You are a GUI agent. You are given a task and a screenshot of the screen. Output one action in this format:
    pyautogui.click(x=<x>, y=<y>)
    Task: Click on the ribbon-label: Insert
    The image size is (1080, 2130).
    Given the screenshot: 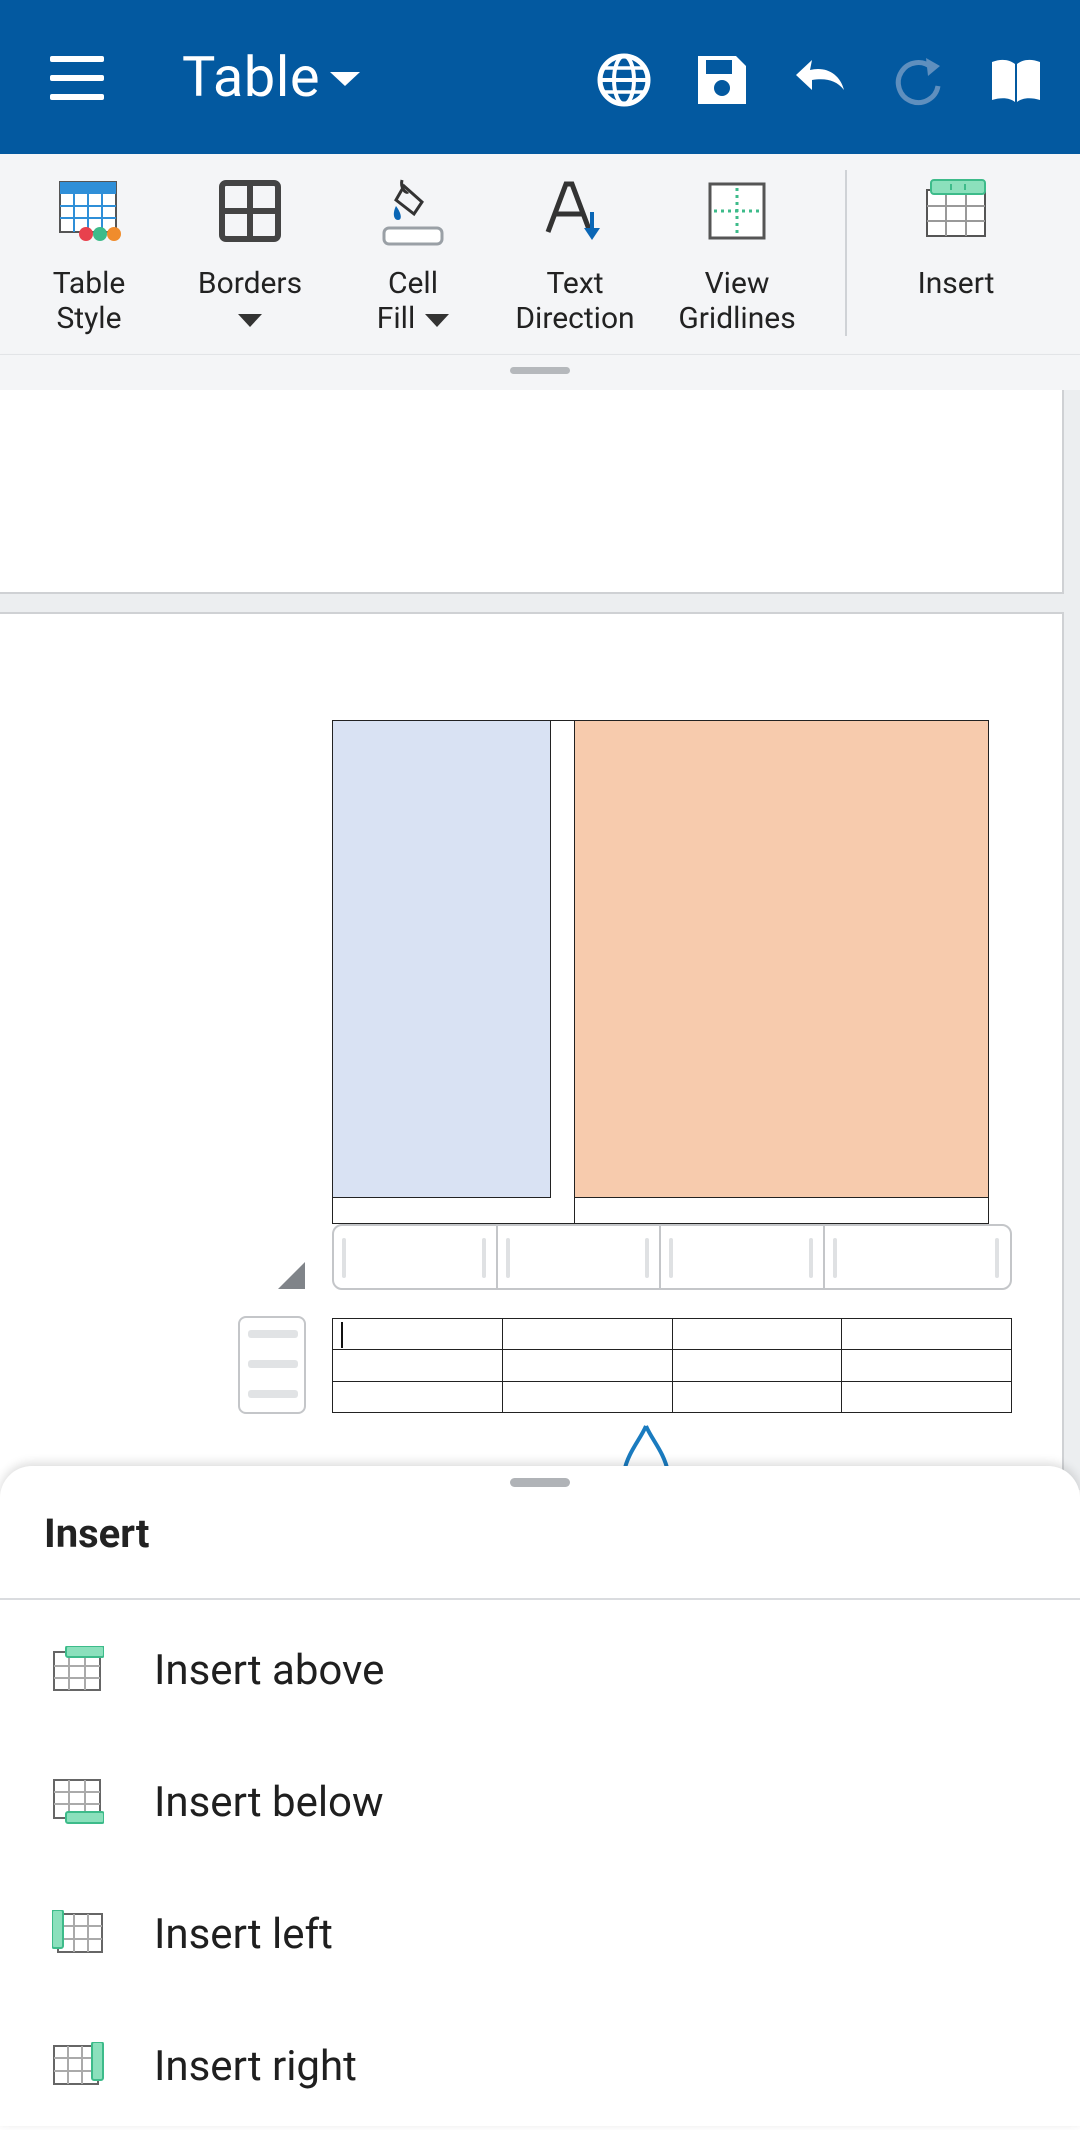 What is the action you would take?
    pyautogui.click(x=956, y=283)
    